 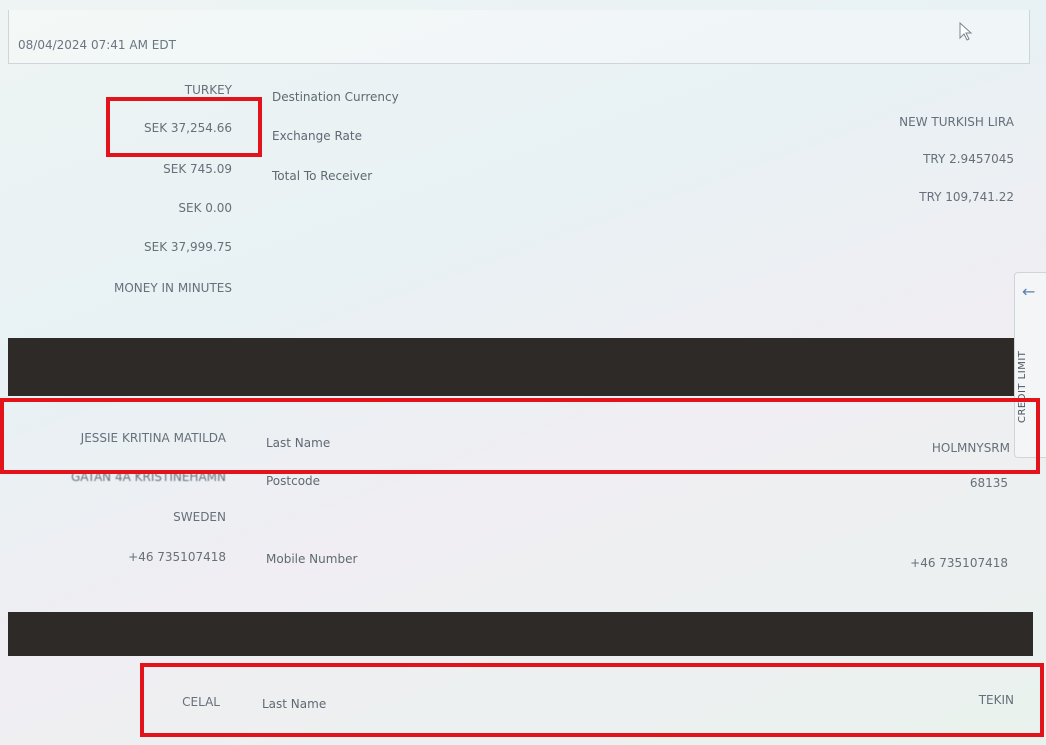 What do you see at coordinates (966, 31) in the screenshot?
I see `mouse-cursor-icon` at bounding box center [966, 31].